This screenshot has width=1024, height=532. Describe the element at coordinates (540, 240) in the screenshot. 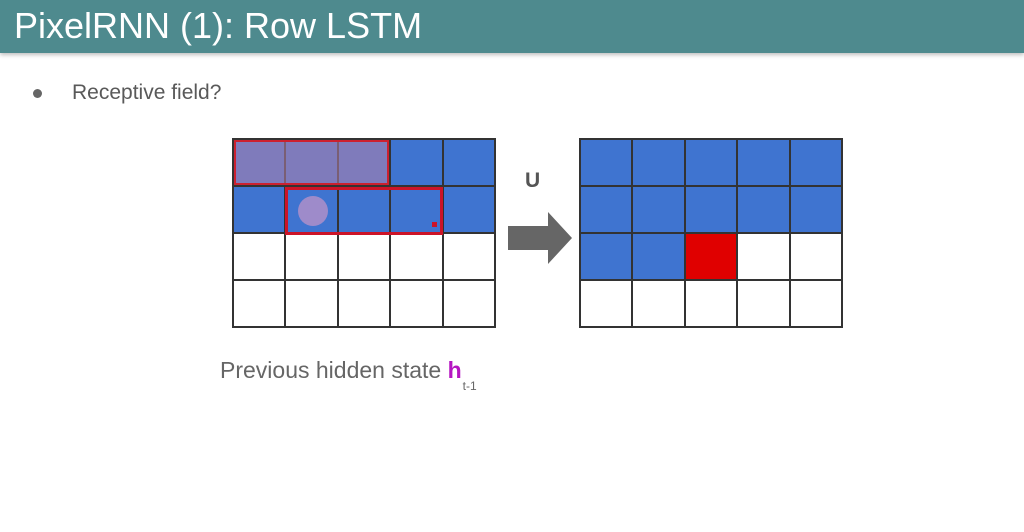

I see `right-arrow-icon` at that location.